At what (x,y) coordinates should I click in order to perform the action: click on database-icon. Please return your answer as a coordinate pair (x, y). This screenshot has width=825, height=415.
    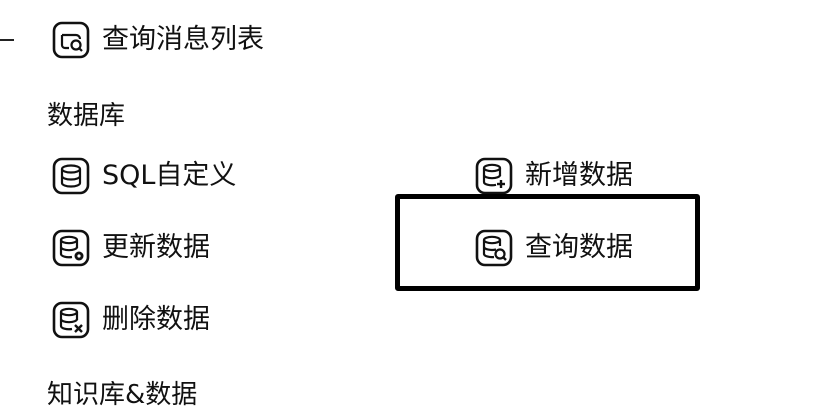
    Looking at the image, I should click on (71, 176).